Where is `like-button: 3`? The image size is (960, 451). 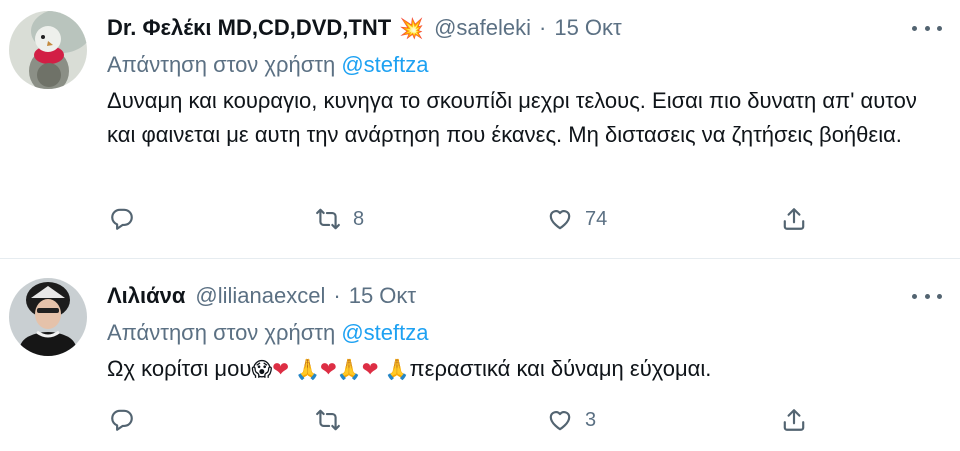
like-button: 3 is located at coordinates (571, 420).